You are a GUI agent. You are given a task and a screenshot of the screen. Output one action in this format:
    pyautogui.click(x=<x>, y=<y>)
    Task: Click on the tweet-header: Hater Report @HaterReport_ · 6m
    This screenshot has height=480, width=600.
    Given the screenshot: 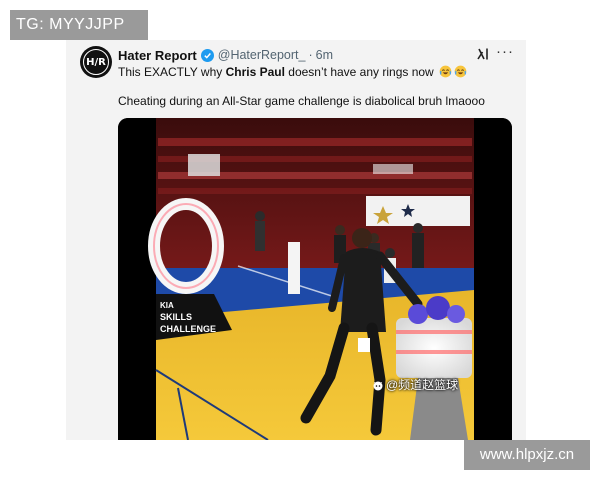 What is the action you would take?
    pyautogui.click(x=225, y=55)
    